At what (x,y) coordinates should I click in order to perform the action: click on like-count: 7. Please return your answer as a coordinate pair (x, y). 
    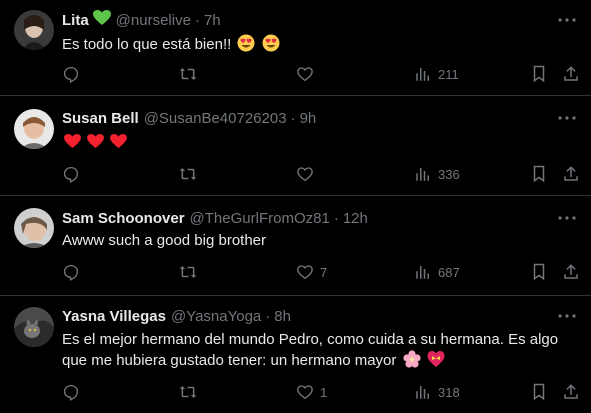
    Looking at the image, I should click on (324, 272).